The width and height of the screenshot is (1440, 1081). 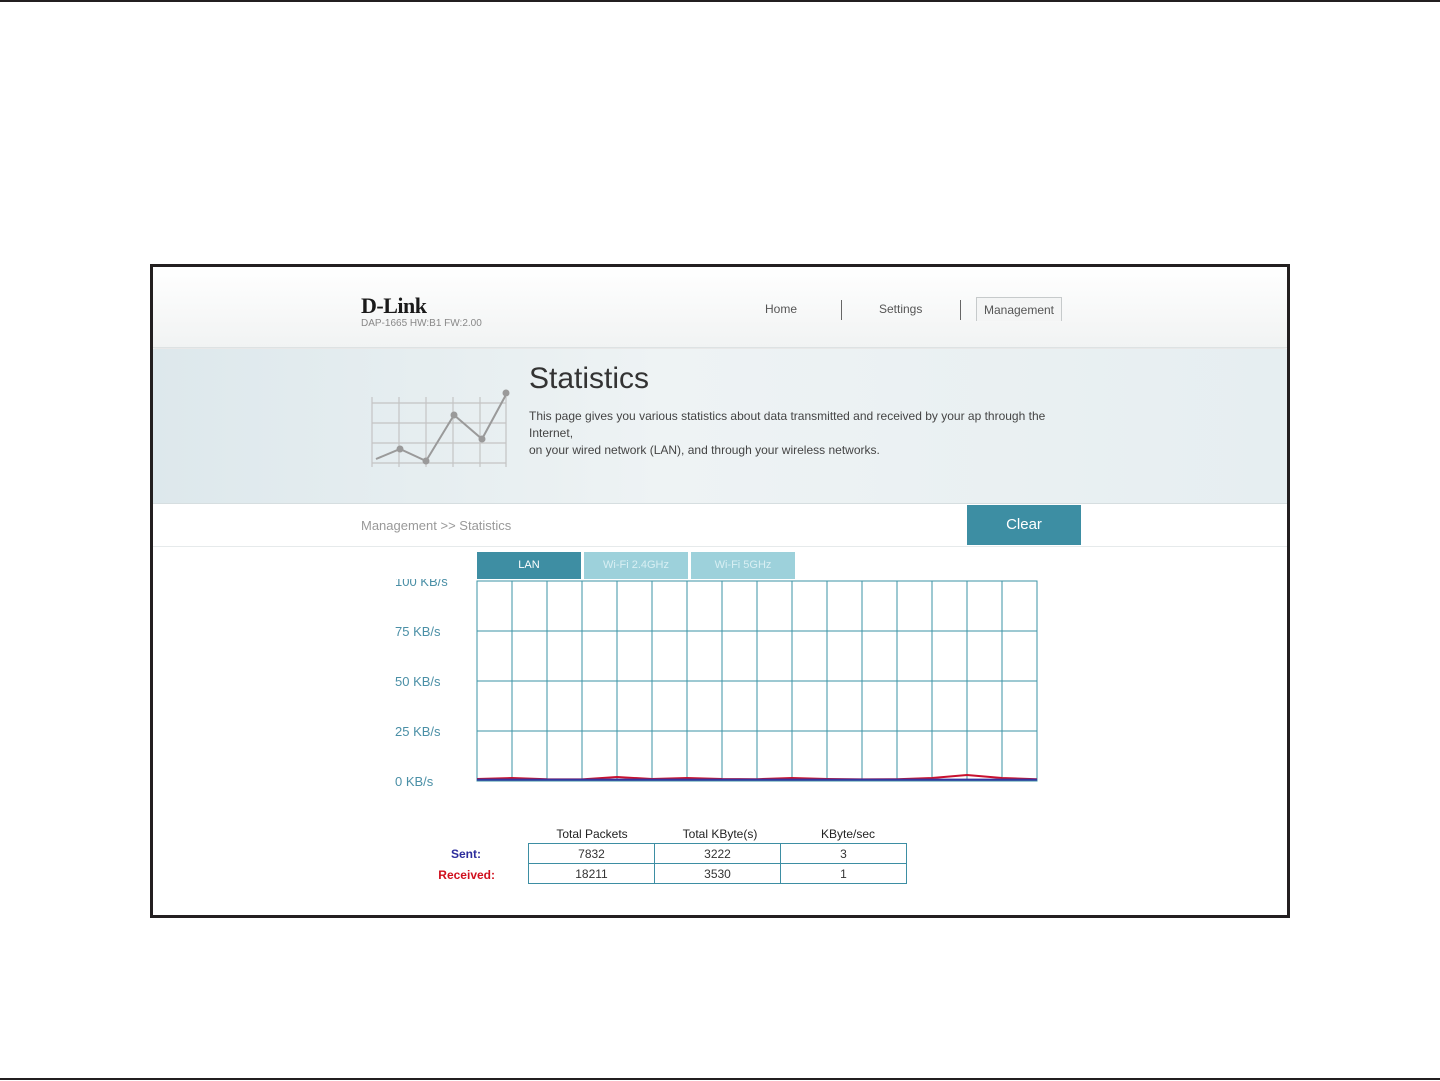 What do you see at coordinates (1019, 309) in the screenshot?
I see `nav-management: Management` at bounding box center [1019, 309].